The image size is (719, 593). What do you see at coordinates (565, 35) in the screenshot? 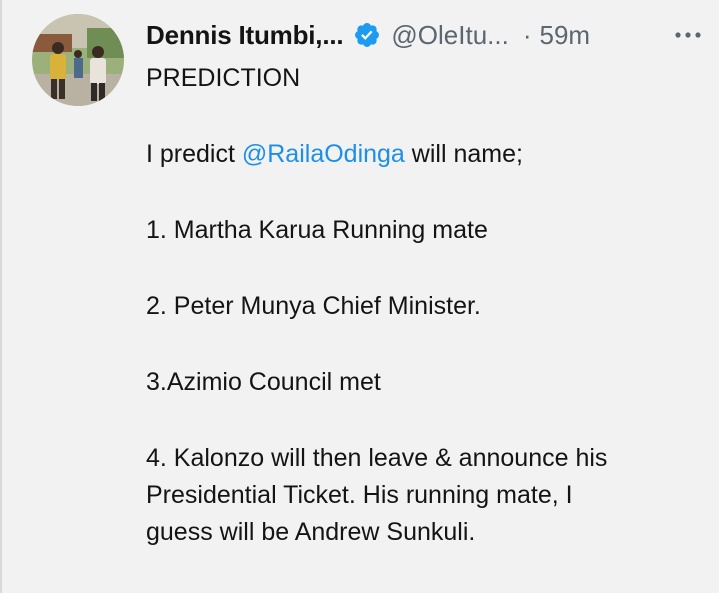
I see `tweet-timestamp: 59m` at bounding box center [565, 35].